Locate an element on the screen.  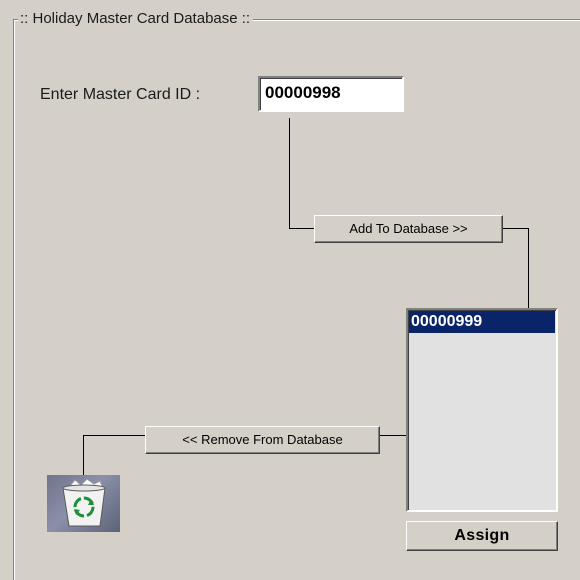
remove-from-database-button: << Remove From Database is located at coordinates (262, 440).